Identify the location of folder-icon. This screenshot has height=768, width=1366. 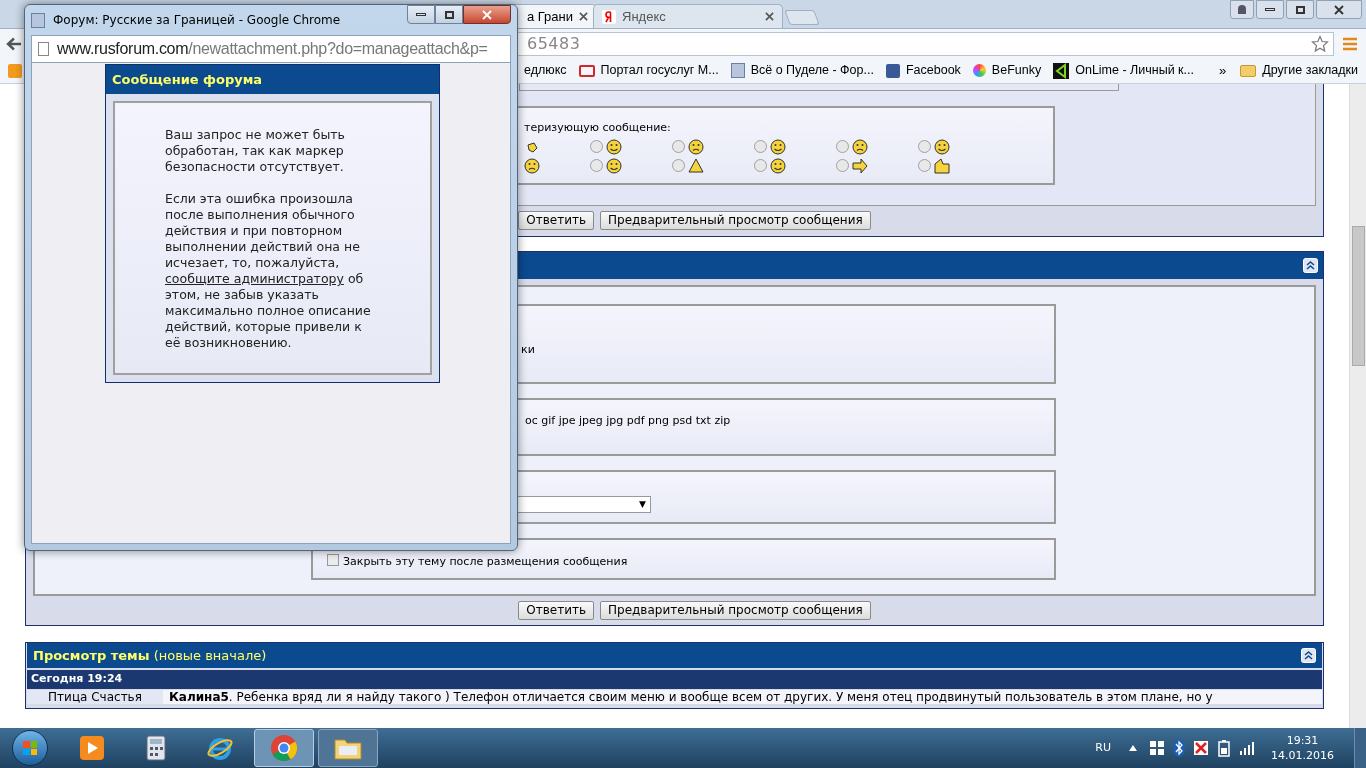
(1248, 70).